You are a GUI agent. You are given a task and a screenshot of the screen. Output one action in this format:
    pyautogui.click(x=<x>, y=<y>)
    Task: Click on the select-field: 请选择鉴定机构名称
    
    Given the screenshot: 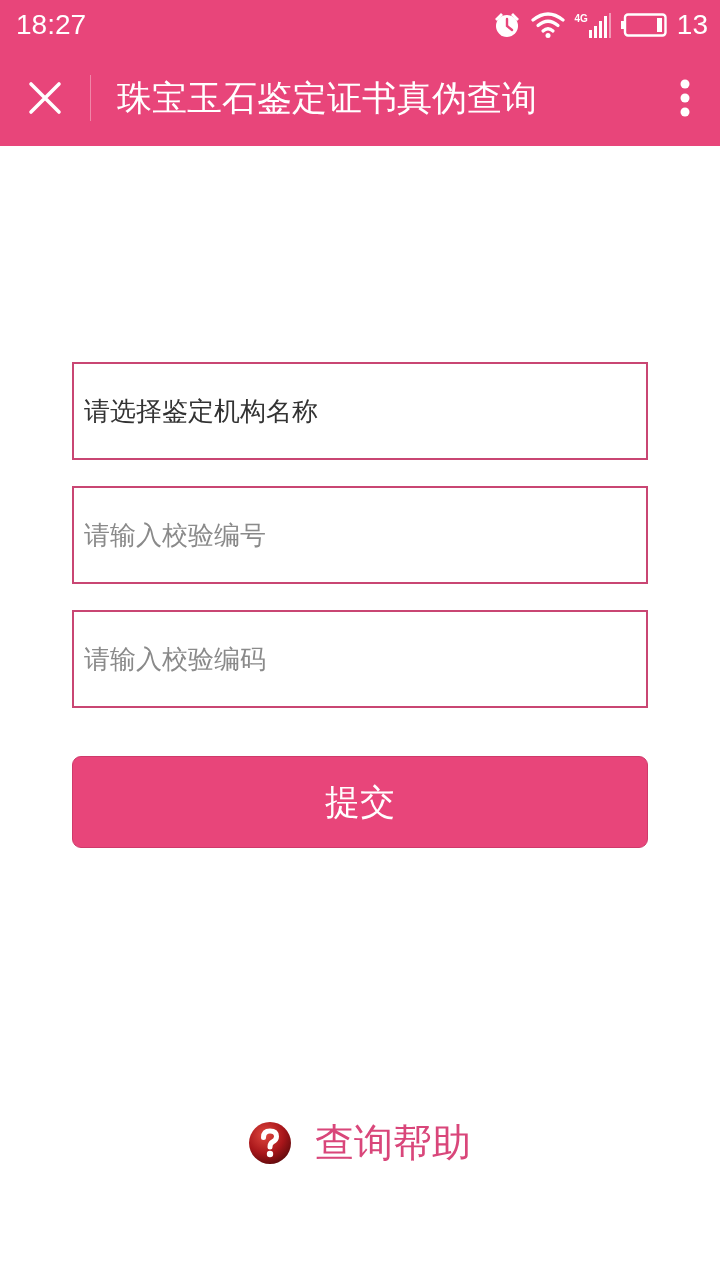 What is the action you would take?
    pyautogui.click(x=360, y=411)
    